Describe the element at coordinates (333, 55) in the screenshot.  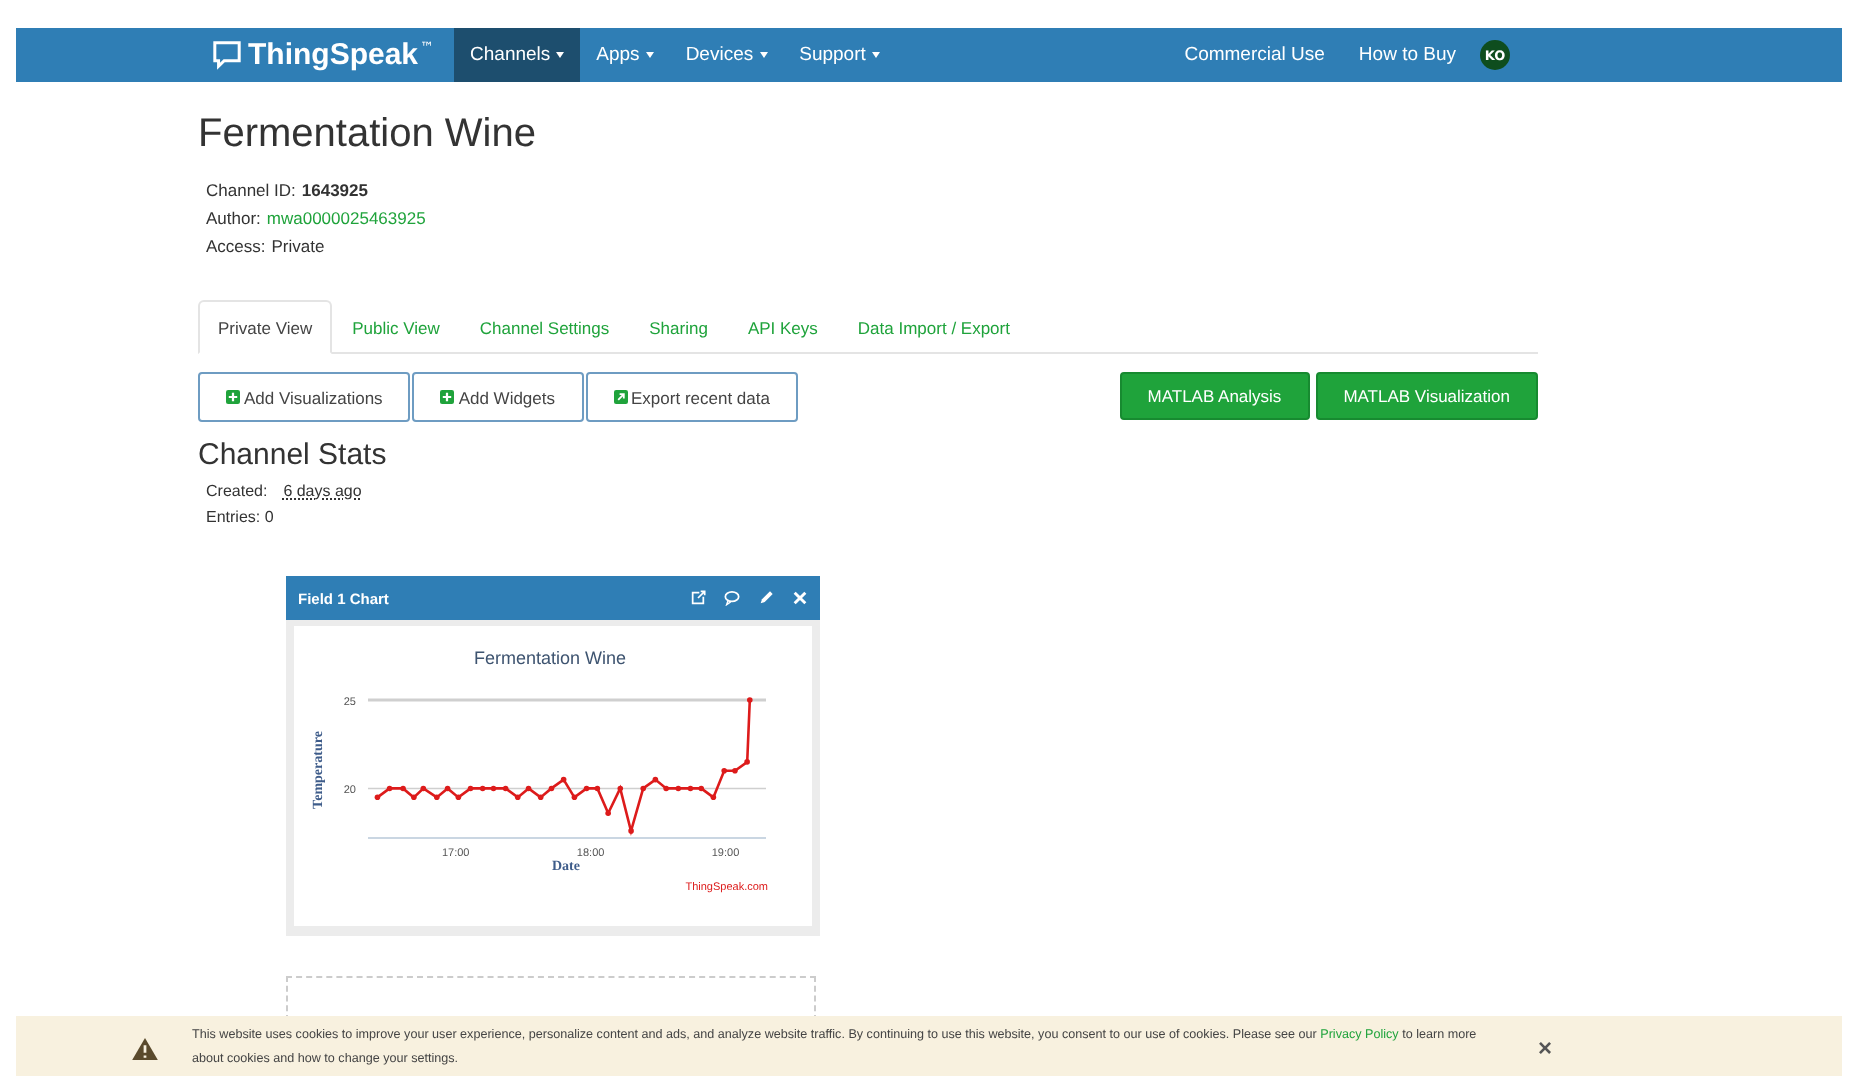
I see `logo-text: ThingSpeak` at that location.